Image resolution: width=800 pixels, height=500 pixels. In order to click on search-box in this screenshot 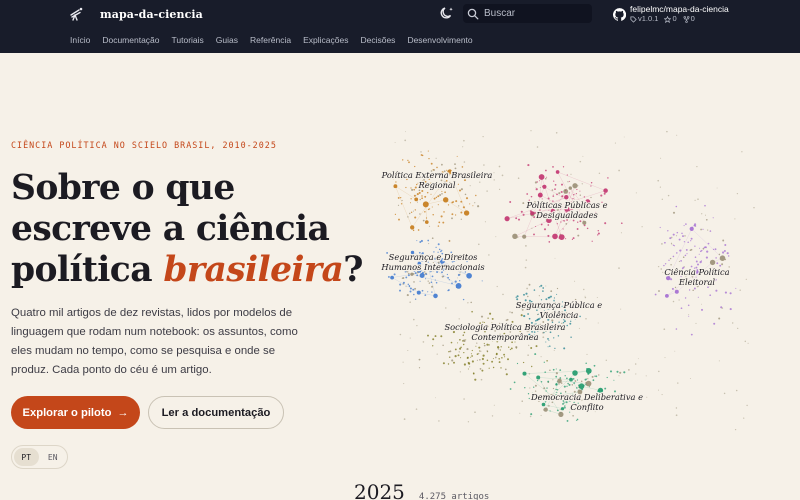, I will do `click(527, 13)`.